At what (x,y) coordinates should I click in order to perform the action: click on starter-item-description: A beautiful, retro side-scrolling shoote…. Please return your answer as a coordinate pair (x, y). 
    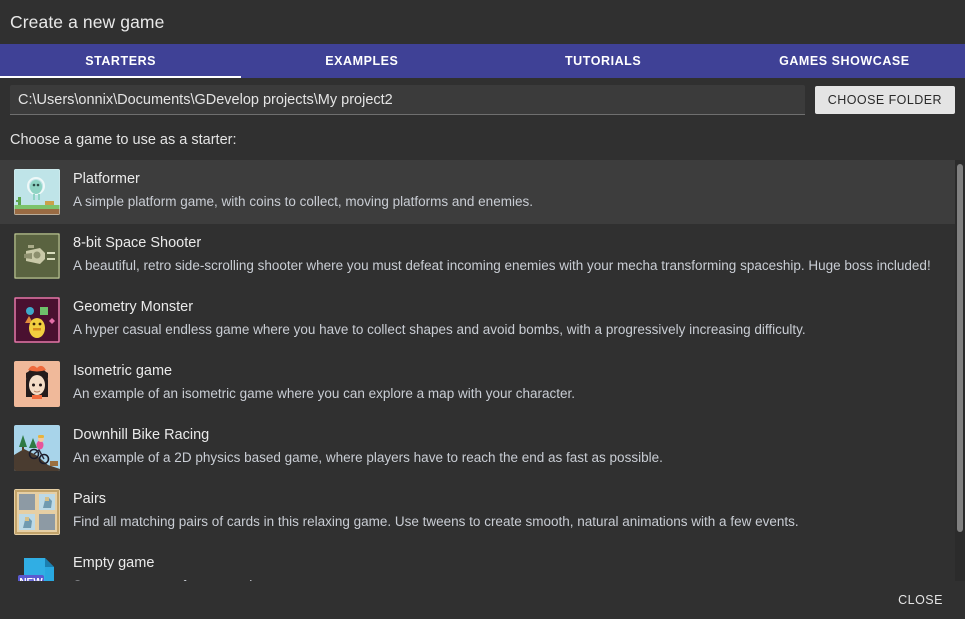
    Looking at the image, I should click on (502, 265).